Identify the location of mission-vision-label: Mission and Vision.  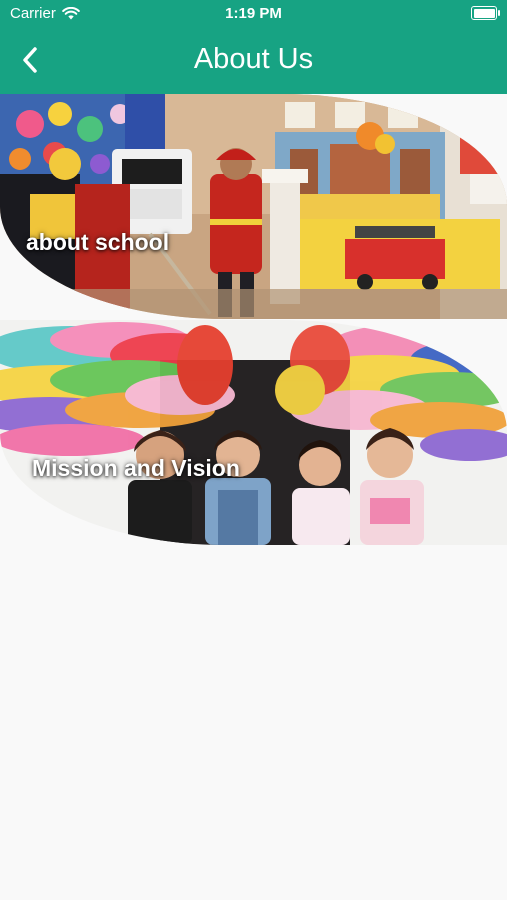
(136, 468).